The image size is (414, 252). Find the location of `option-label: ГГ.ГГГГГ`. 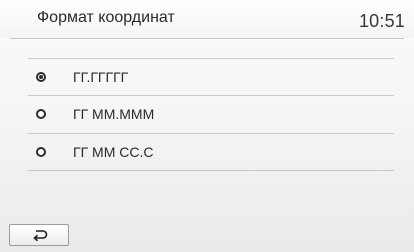

option-label: ГГ.ГГГГГ is located at coordinates (101, 77).